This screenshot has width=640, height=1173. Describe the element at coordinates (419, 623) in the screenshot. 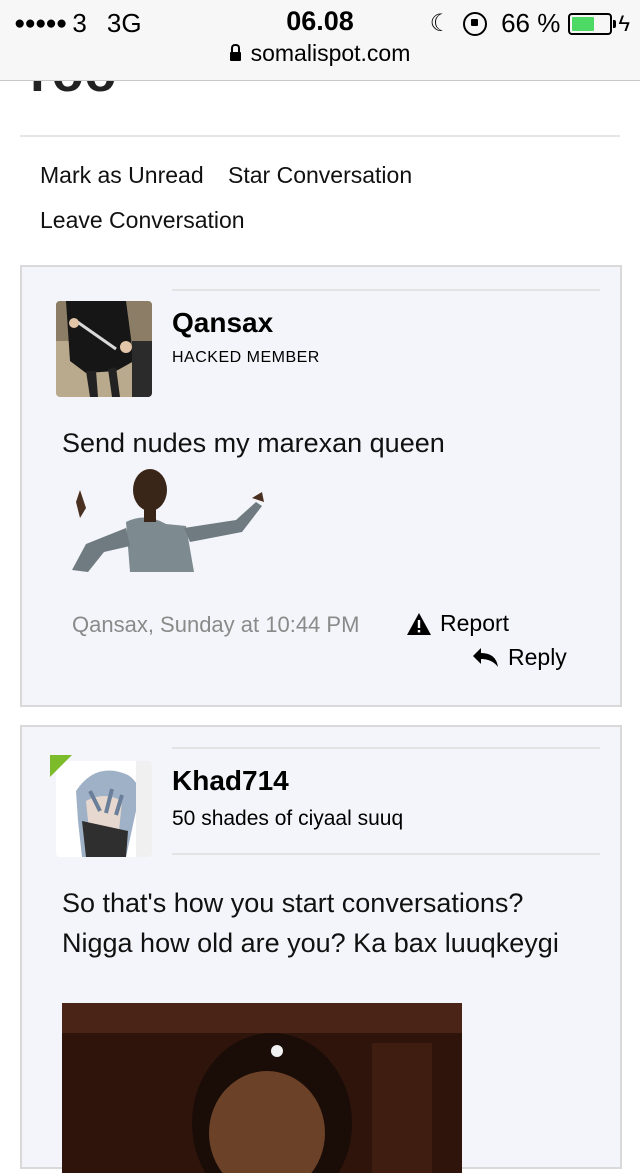

I see `warning-icon` at that location.